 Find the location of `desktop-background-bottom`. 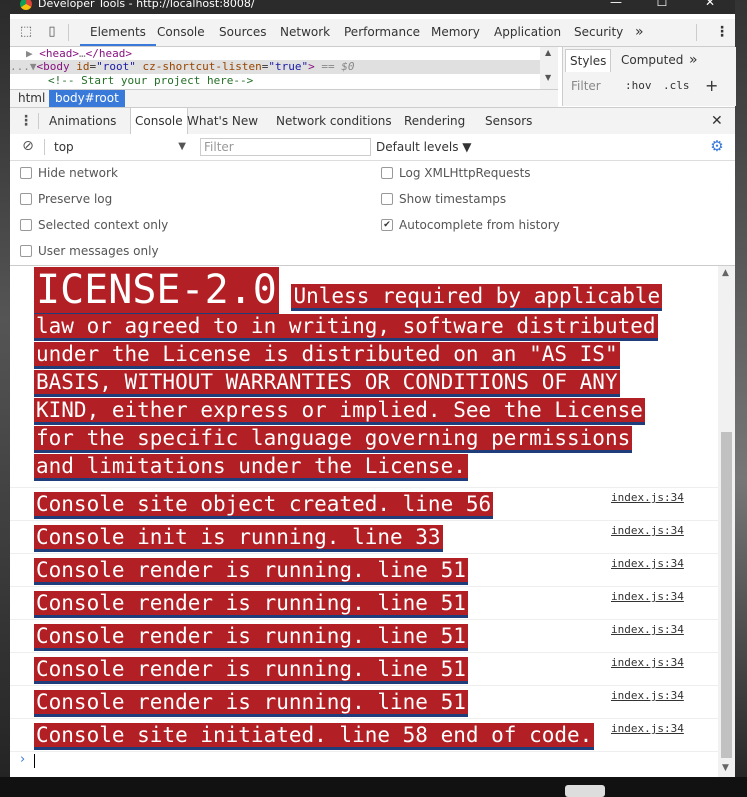

desktop-background-bottom is located at coordinates (373, 787).